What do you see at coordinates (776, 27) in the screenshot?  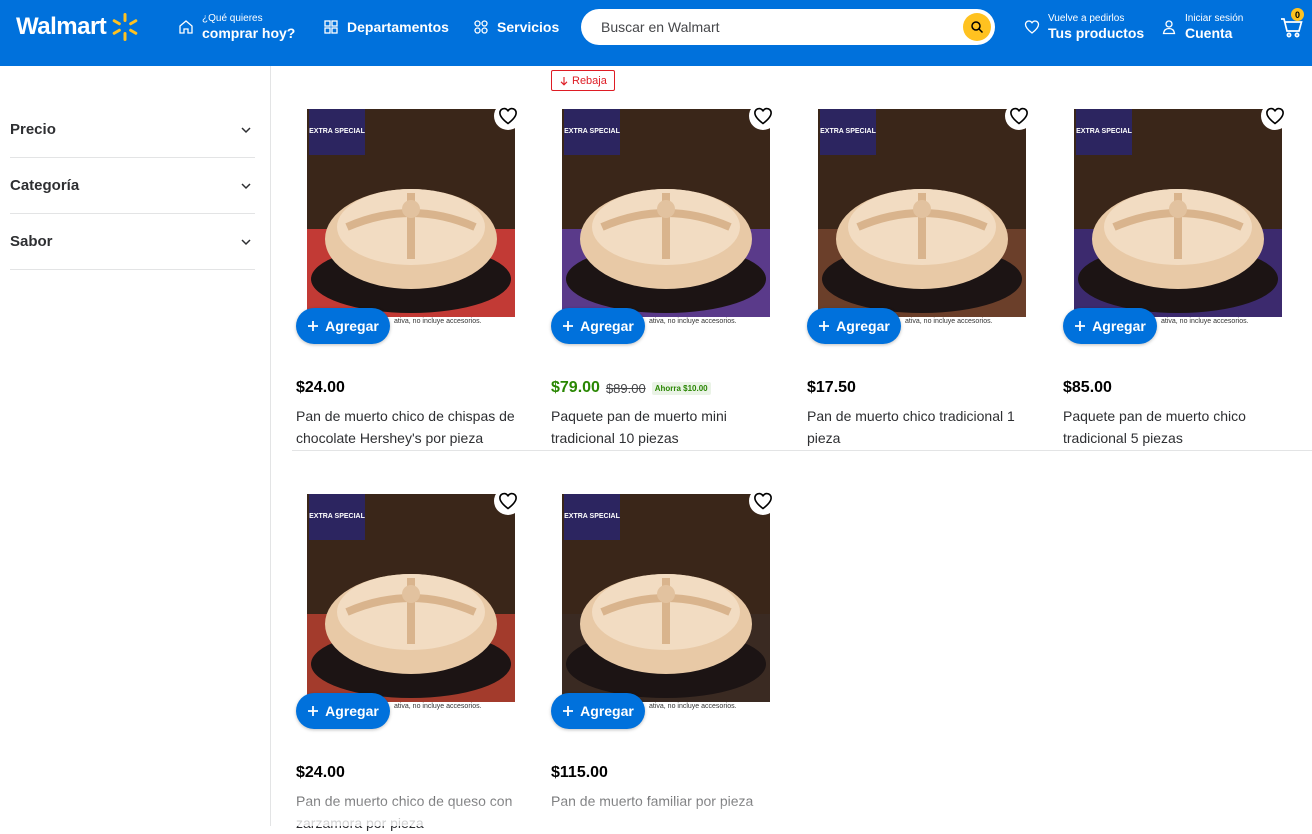 I see `search-input` at bounding box center [776, 27].